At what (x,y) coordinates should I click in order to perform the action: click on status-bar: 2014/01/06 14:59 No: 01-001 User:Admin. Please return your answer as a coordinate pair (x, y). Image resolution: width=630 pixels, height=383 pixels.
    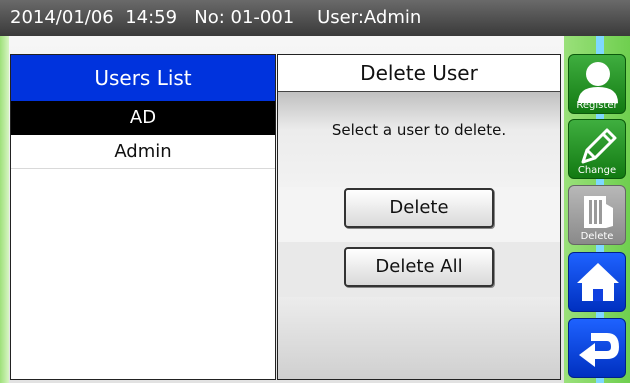
    Looking at the image, I should click on (315, 18).